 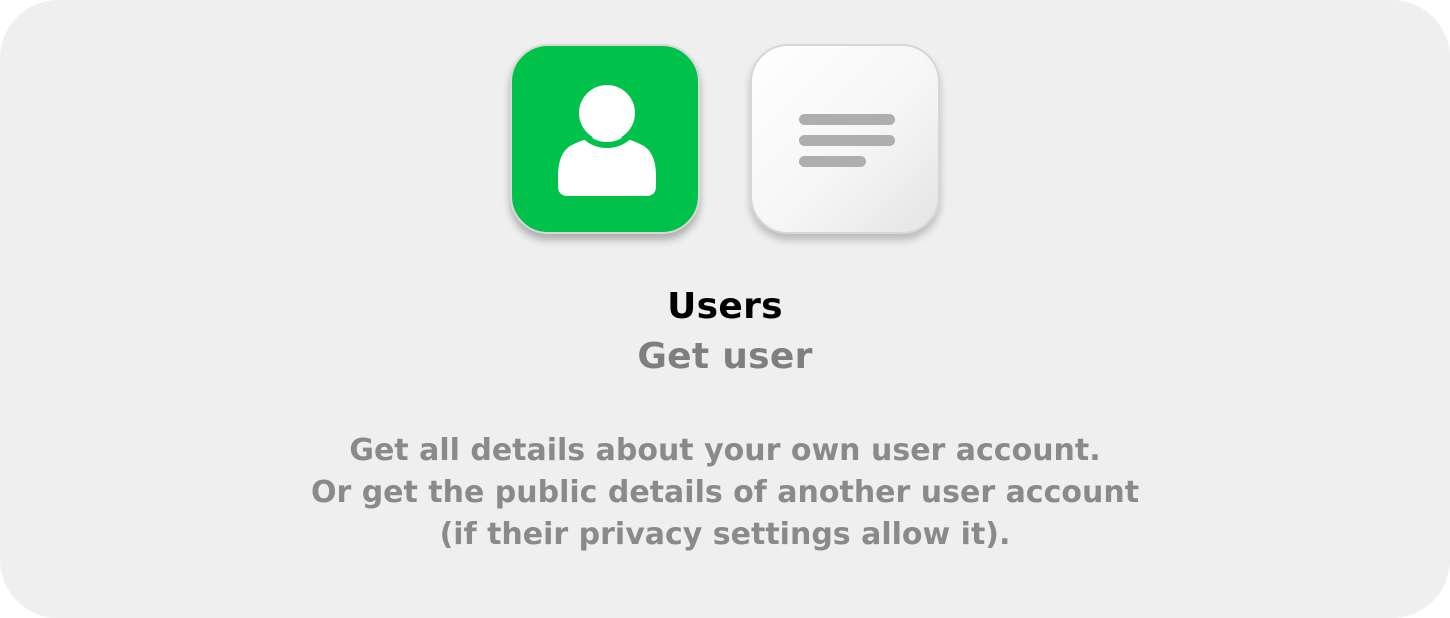 I want to click on user-silhouette-icon, so click(x=607, y=140).